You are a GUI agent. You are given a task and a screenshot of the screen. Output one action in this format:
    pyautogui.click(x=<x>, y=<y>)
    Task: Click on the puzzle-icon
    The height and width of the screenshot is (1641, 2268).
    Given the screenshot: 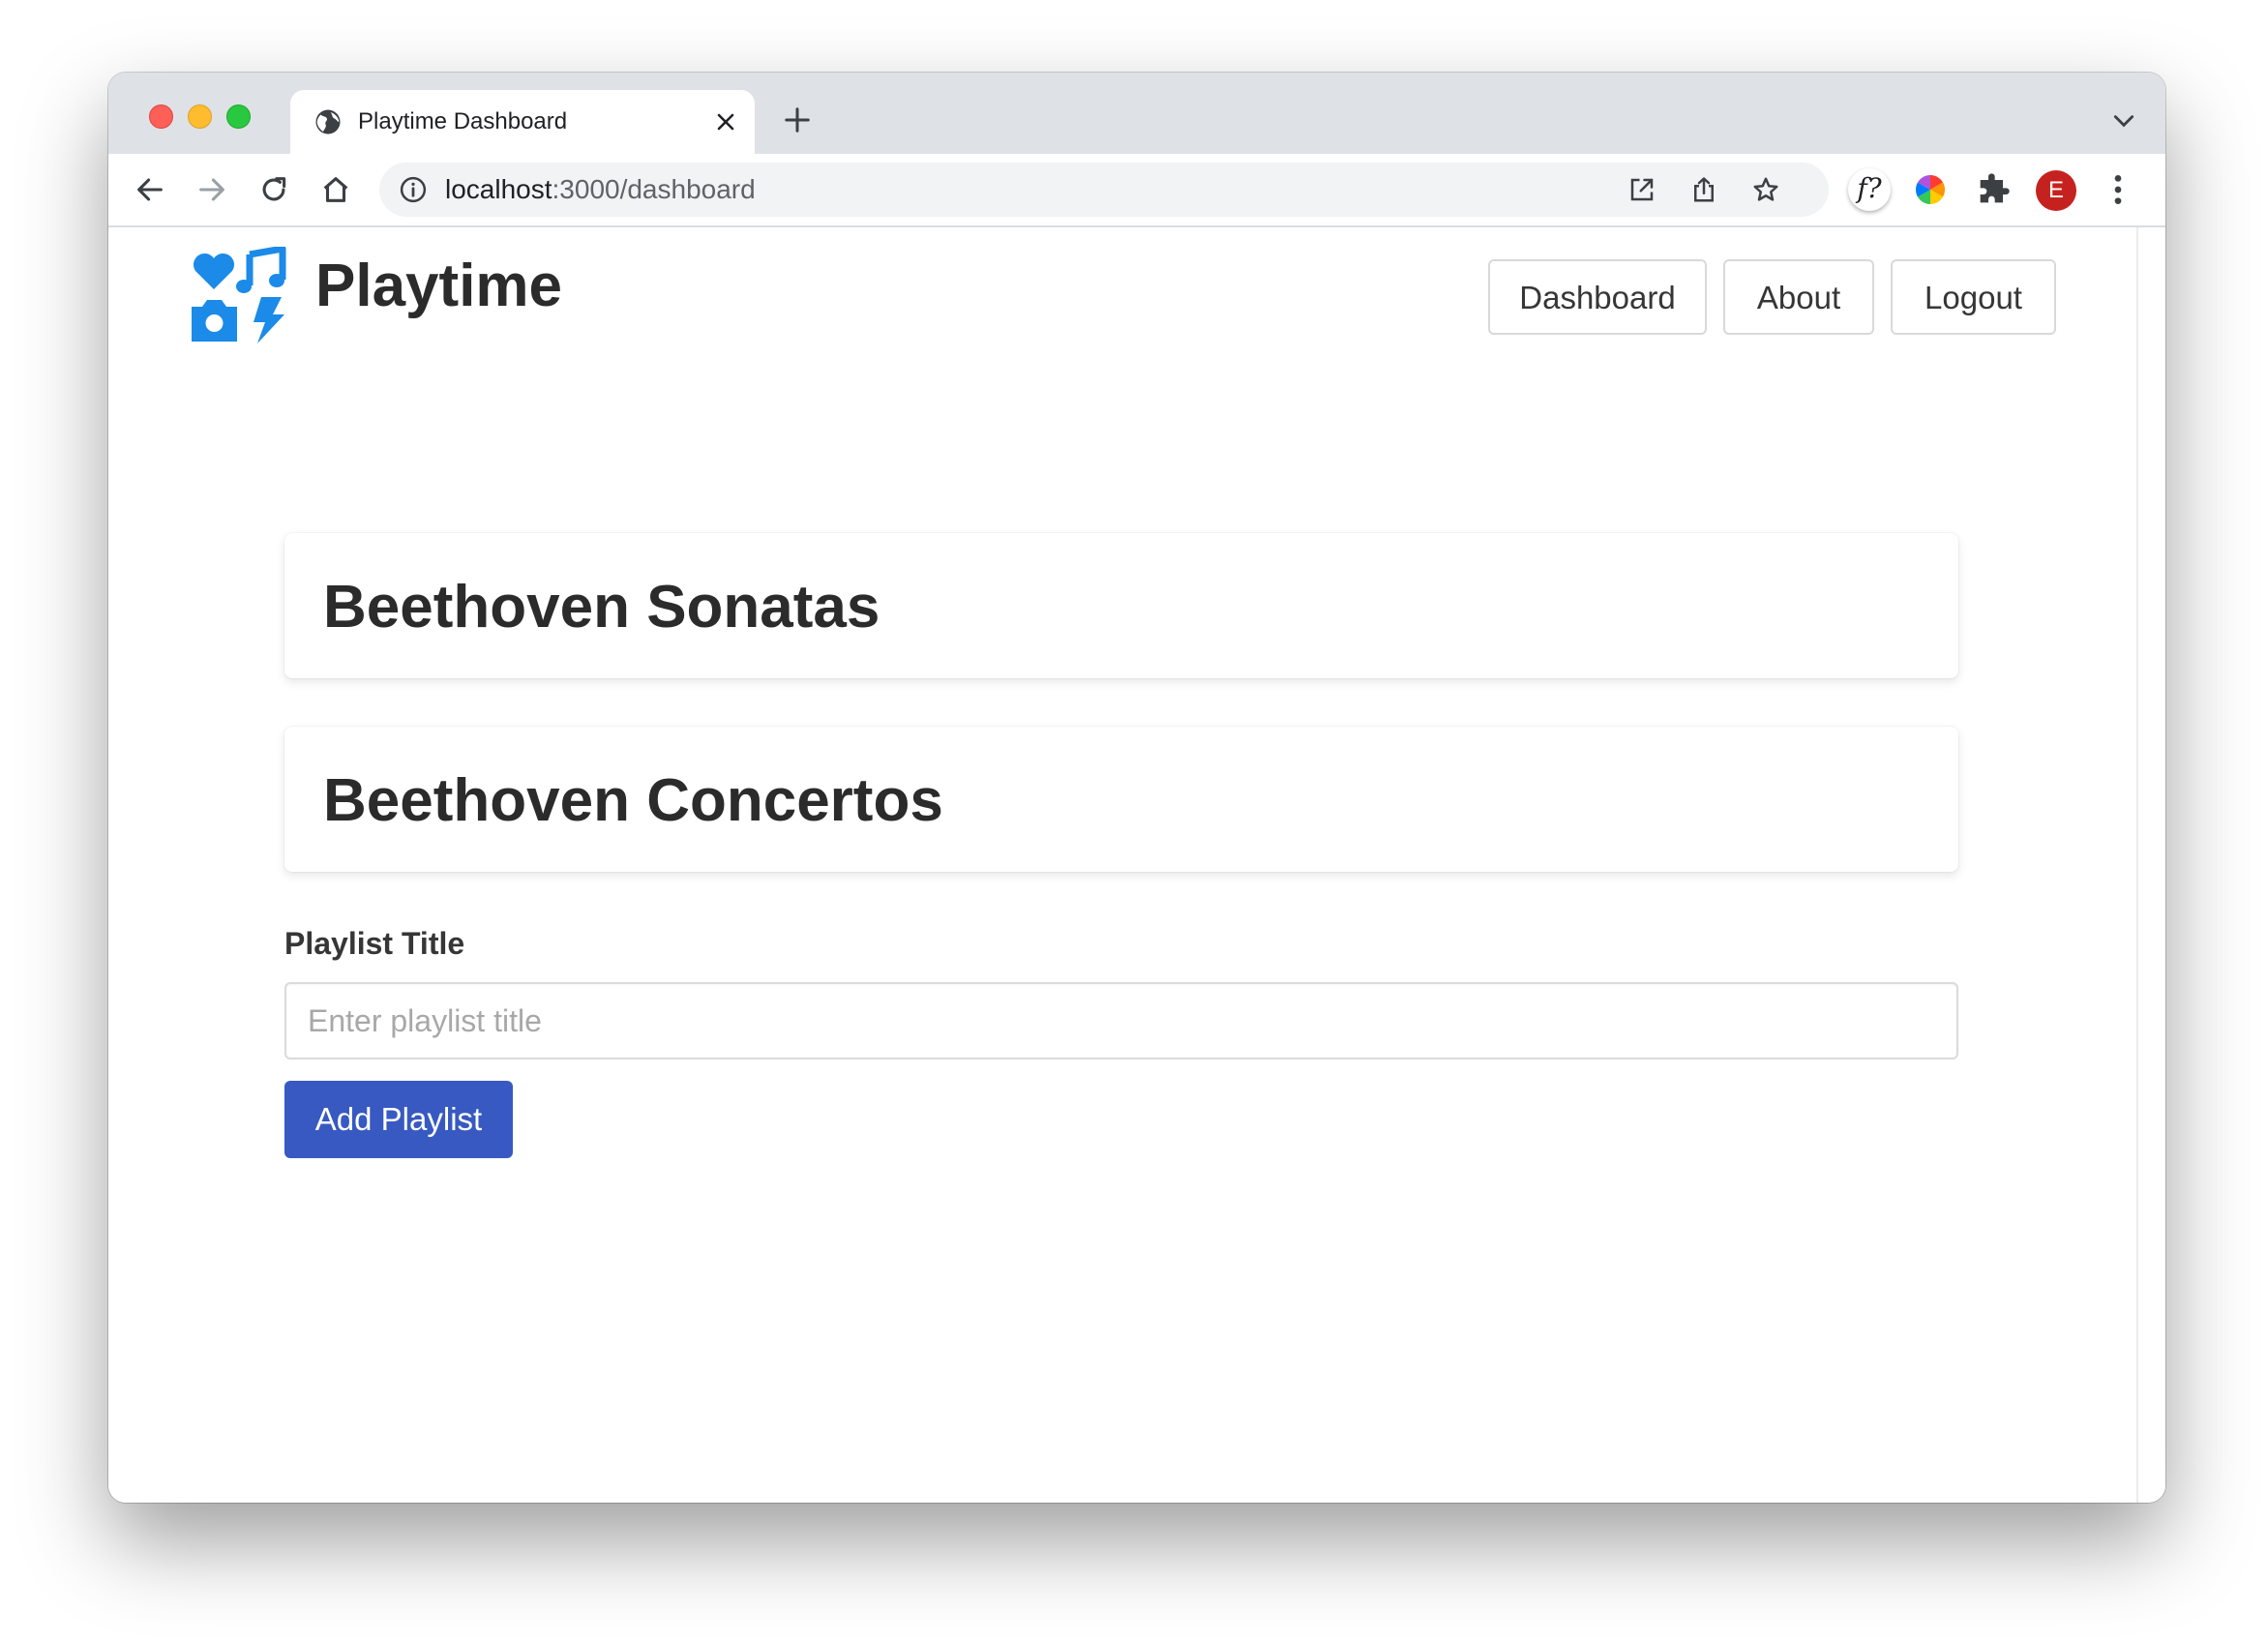 What is the action you would take?
    pyautogui.click(x=1993, y=189)
    